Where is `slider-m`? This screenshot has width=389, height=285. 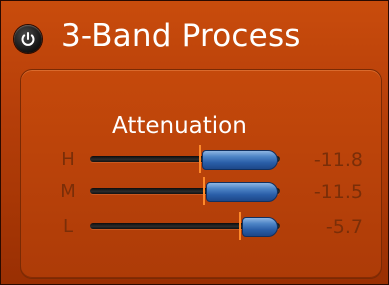
slider-m is located at coordinates (185, 191).